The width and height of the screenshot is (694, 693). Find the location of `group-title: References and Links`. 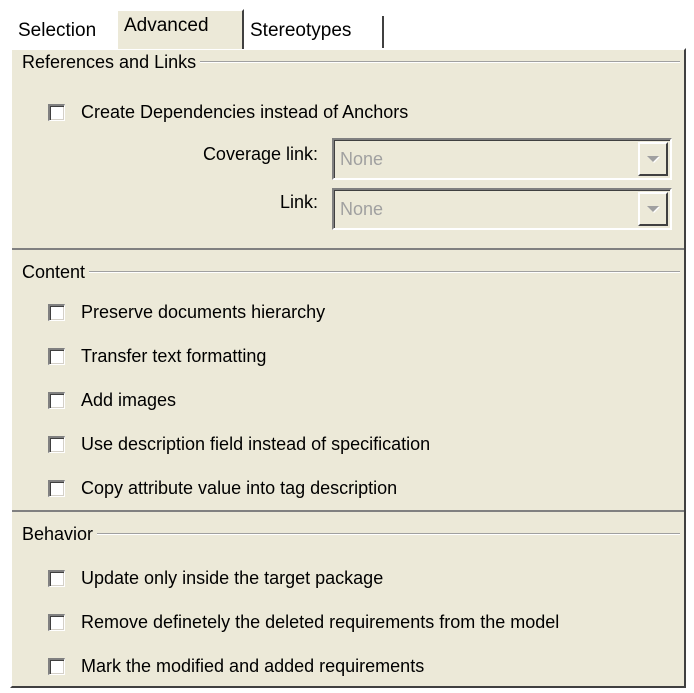

group-title: References and Links is located at coordinates (109, 61).